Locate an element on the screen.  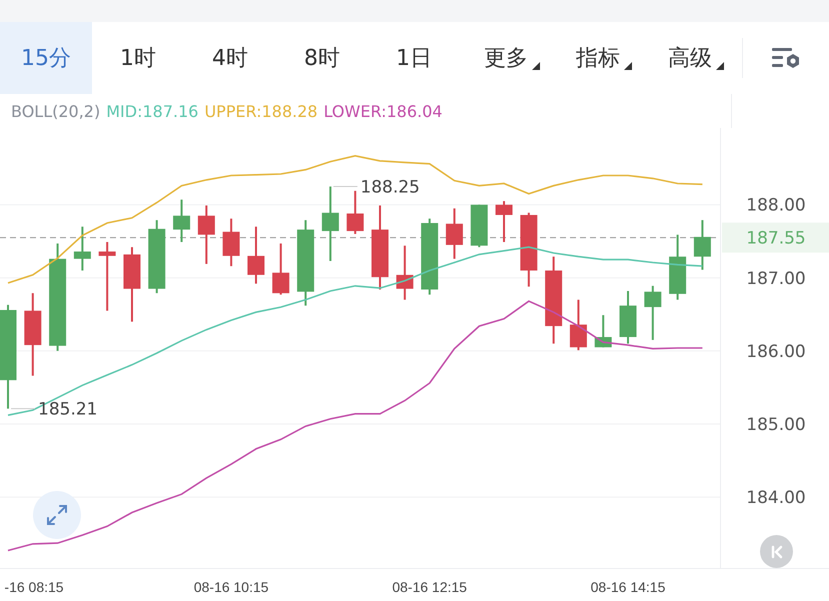
x-axis-label: 08-16 12:15 is located at coordinates (429, 587).